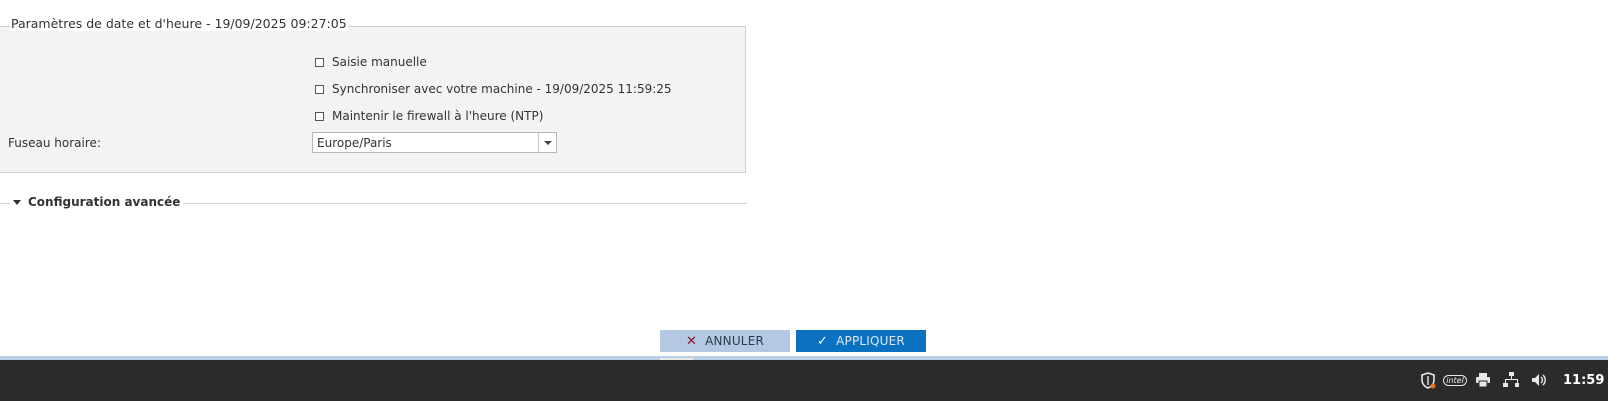 This screenshot has height=401, width=1608. I want to click on manual-entry-label: Saisie manuelle, so click(379, 62).